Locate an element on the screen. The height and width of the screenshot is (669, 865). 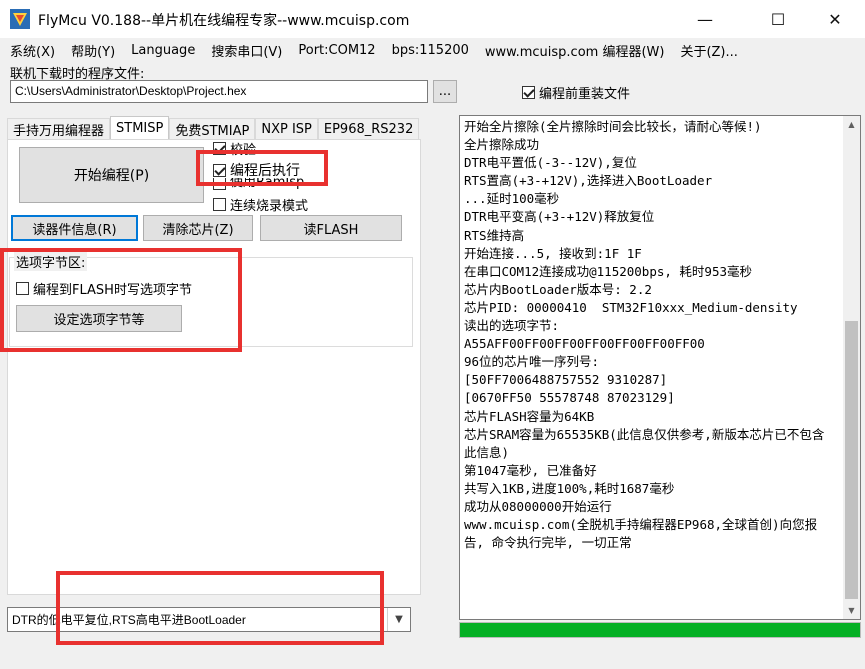
read-device-info-button: 读器件信息(R) is located at coordinates (74, 228).